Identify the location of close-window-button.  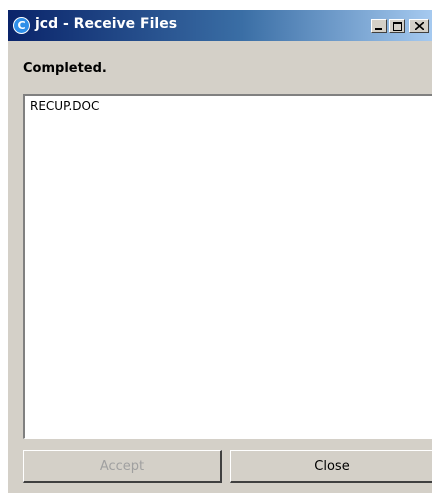
(419, 26).